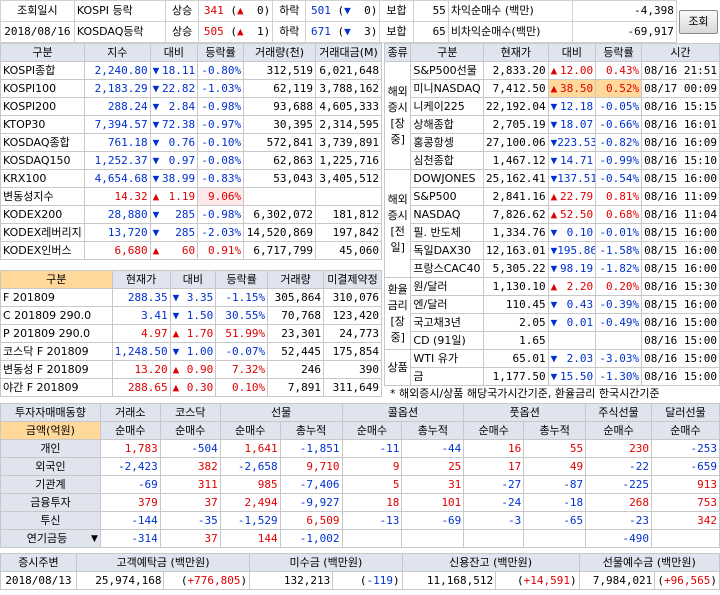 This screenshot has width=720, height=595. Describe the element at coordinates (42, 178) in the screenshot. I see `index-name: KRX100` at that location.